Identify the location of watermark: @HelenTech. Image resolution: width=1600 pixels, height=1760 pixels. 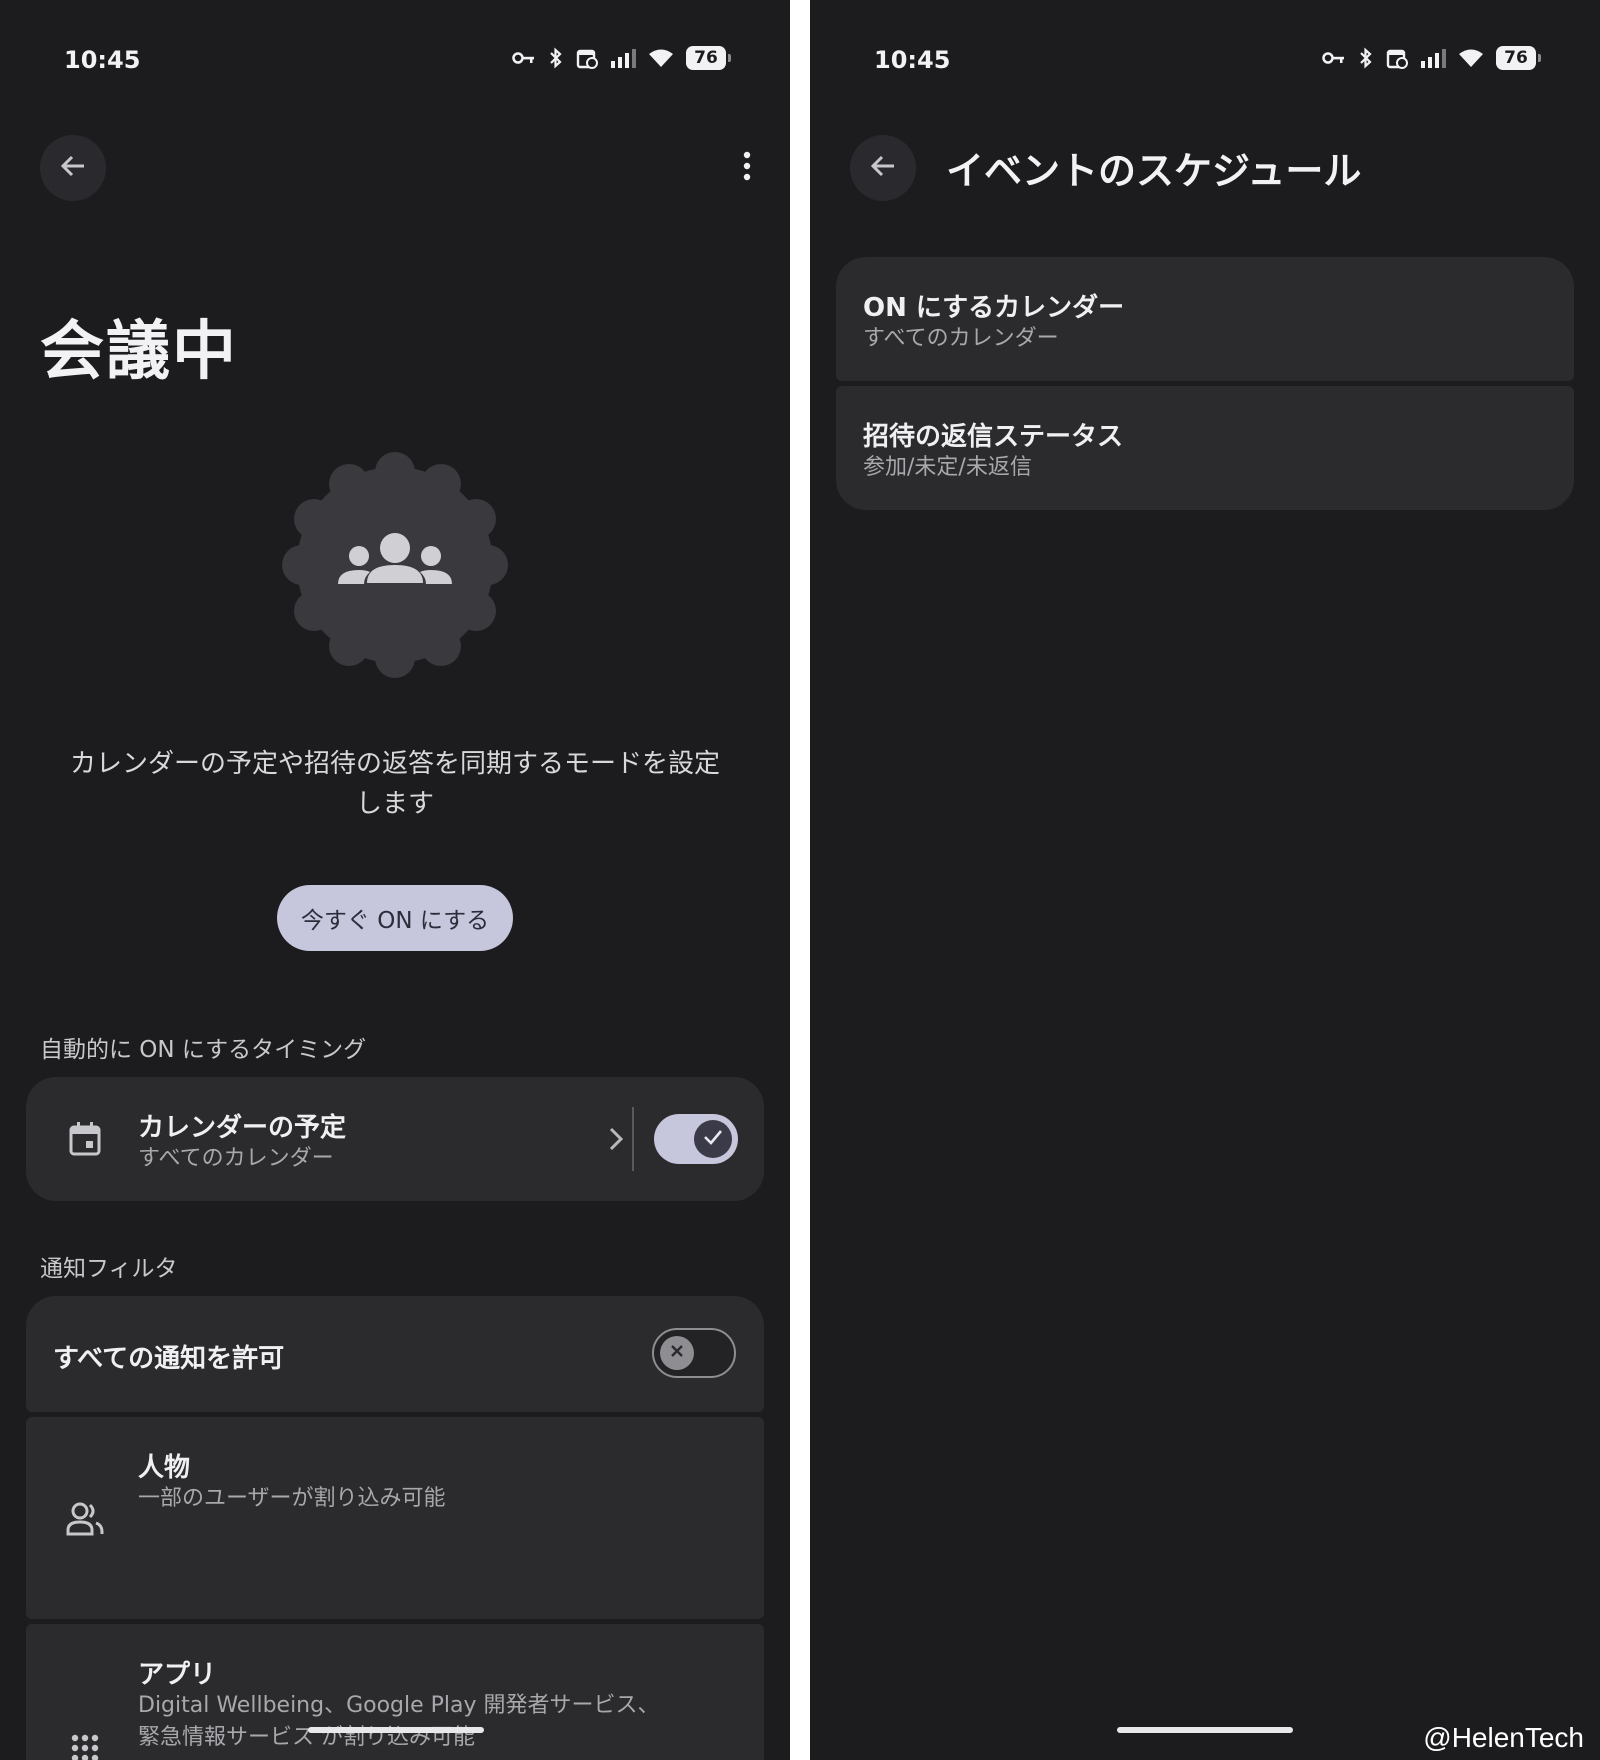
(1503, 1737).